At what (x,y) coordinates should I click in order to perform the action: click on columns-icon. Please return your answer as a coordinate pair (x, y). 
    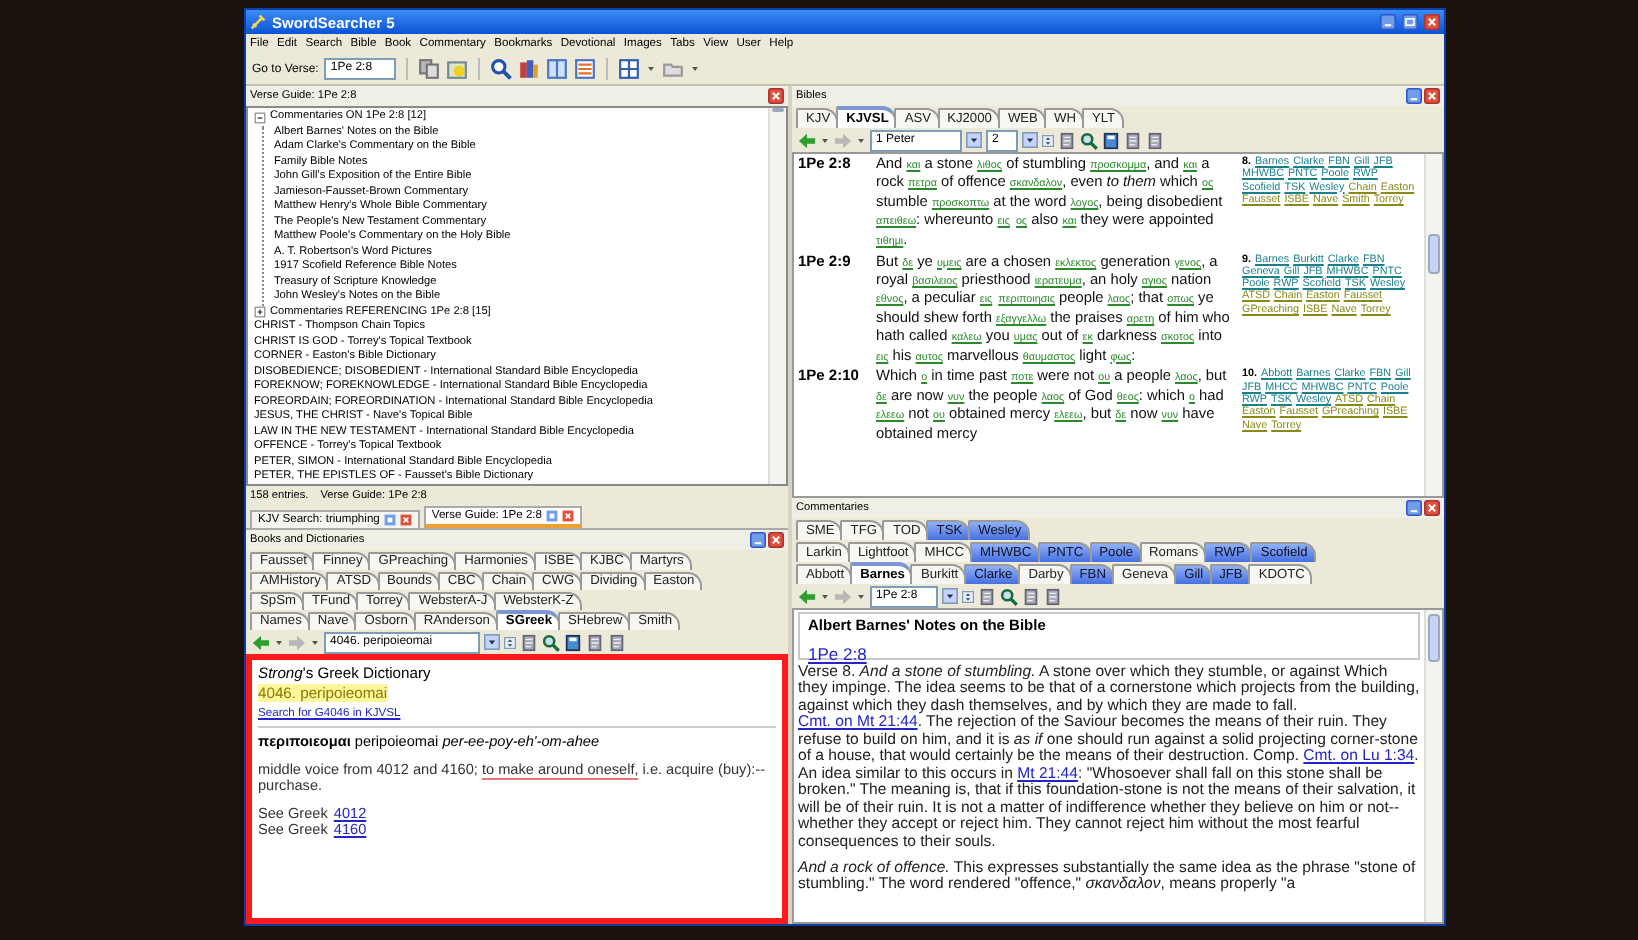
    Looking at the image, I should click on (557, 69).